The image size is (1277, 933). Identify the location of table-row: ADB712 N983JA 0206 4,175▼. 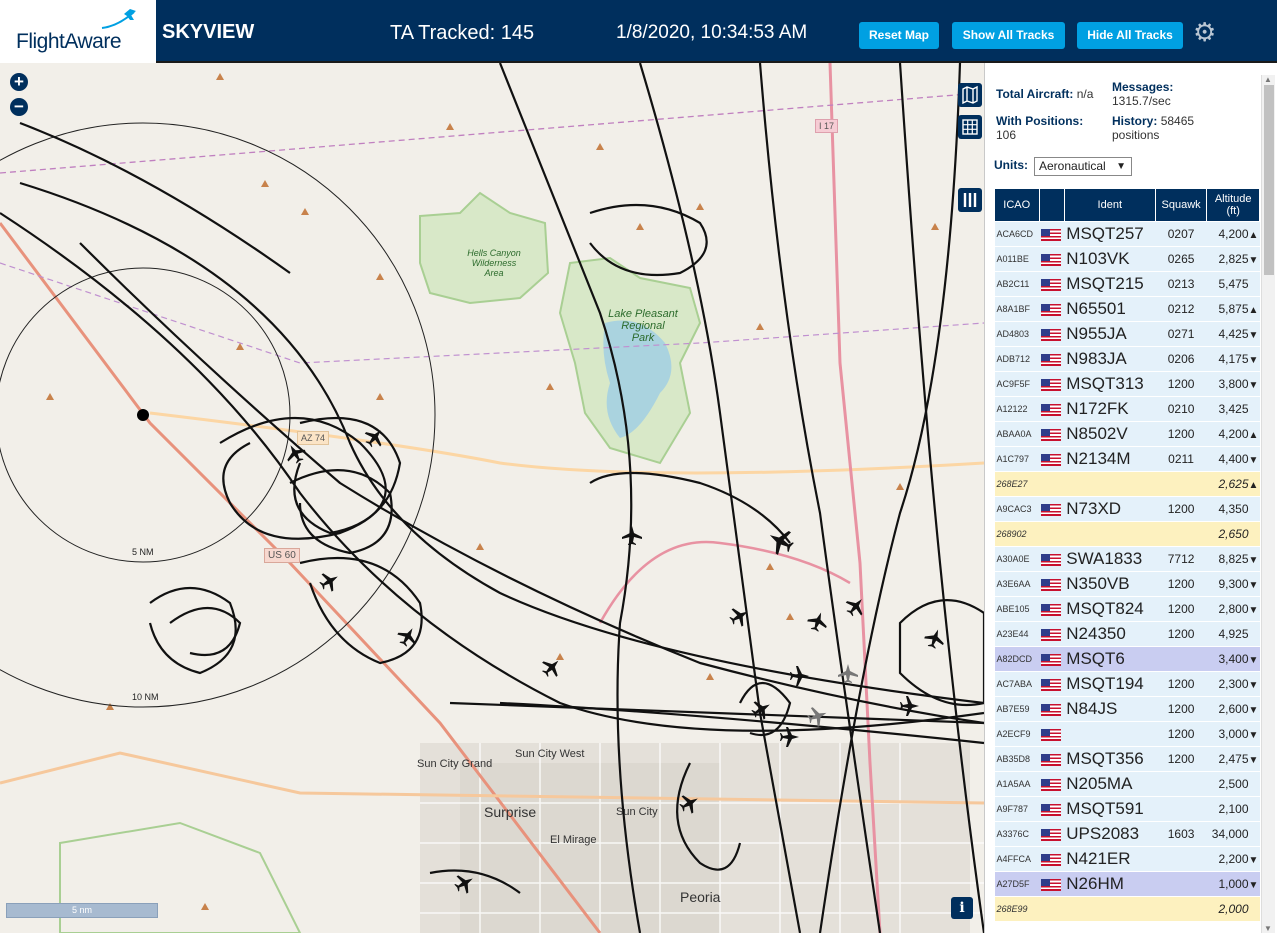
(1127, 359).